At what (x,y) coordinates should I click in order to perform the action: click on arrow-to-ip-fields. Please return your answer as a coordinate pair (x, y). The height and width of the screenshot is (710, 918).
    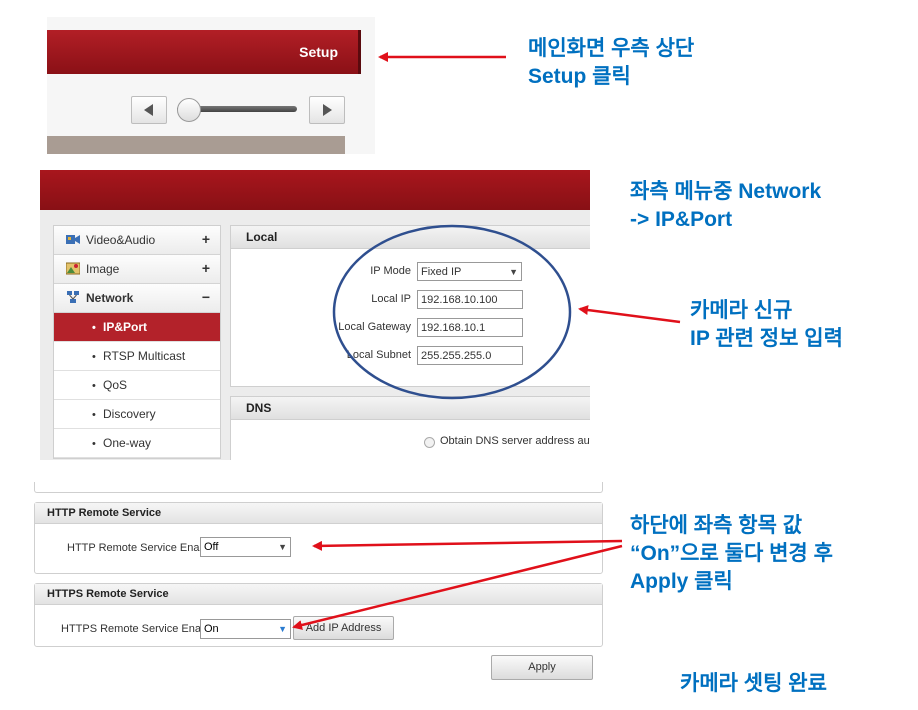
    Looking at the image, I should click on (629, 314).